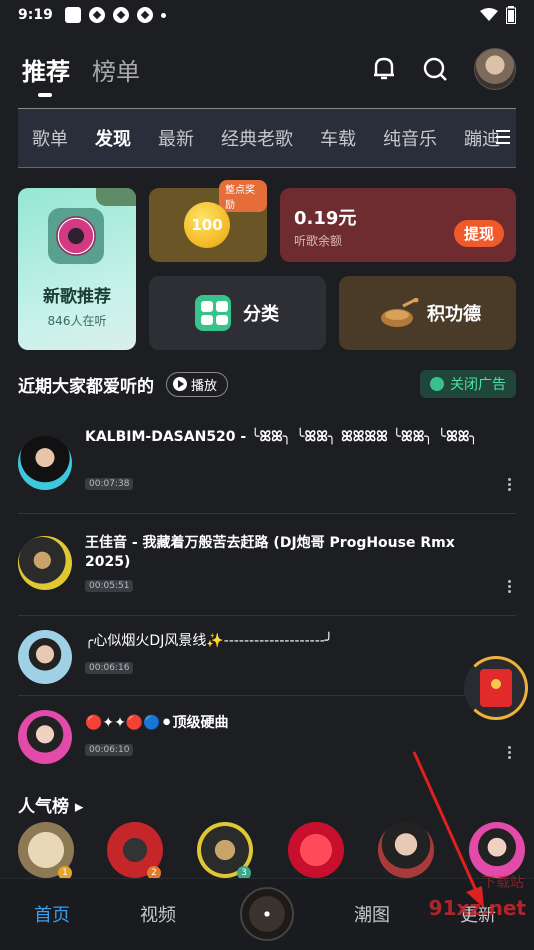 The image size is (534, 950). Describe the element at coordinates (325, 218) in the screenshot. I see `balance-amount: 0.19元` at that location.